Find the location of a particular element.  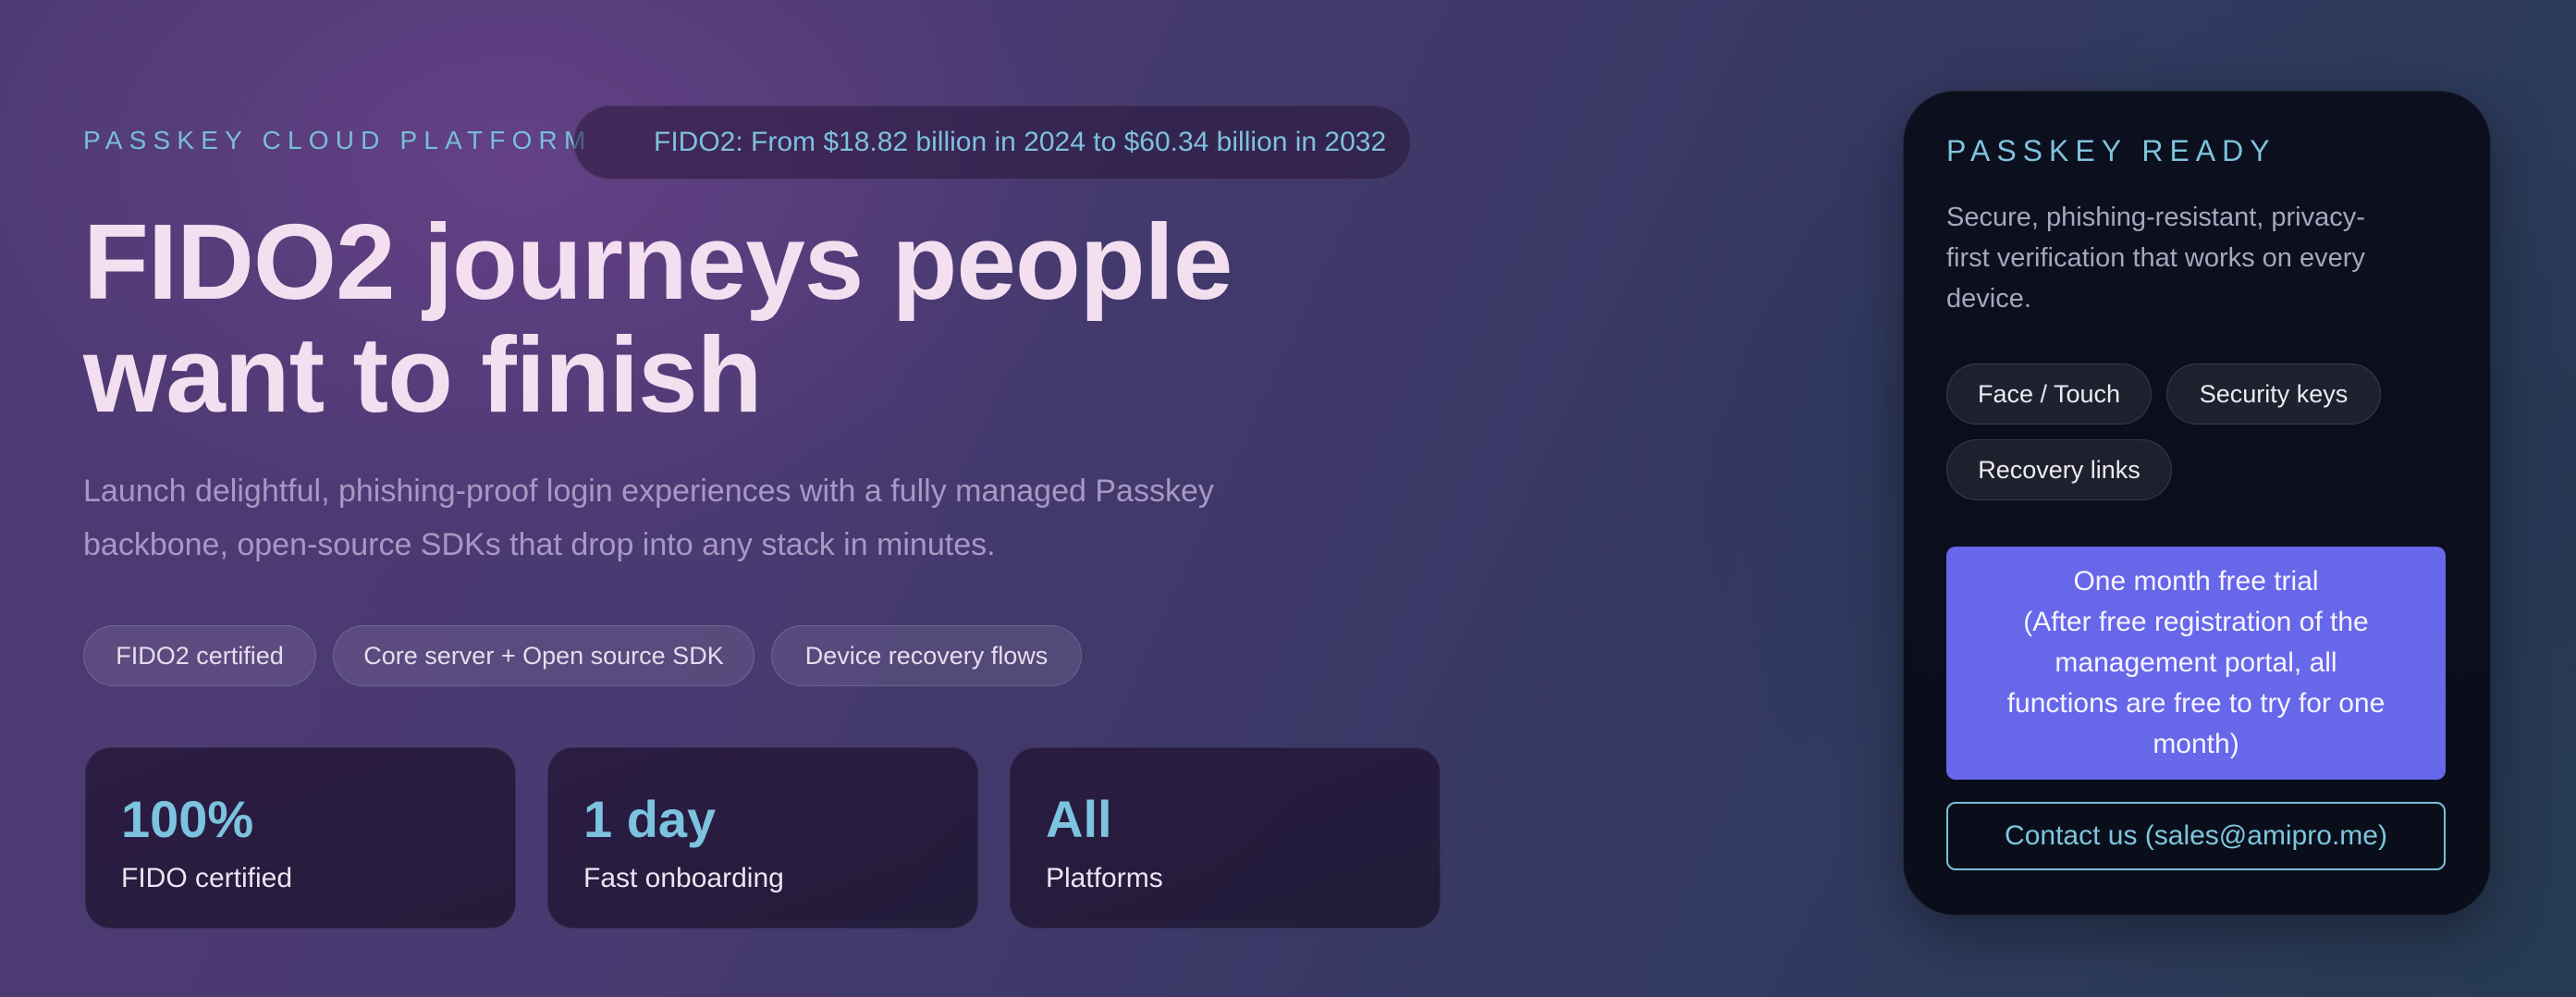

headline-line-1: FIDO2 journeys people is located at coordinates (658, 262).